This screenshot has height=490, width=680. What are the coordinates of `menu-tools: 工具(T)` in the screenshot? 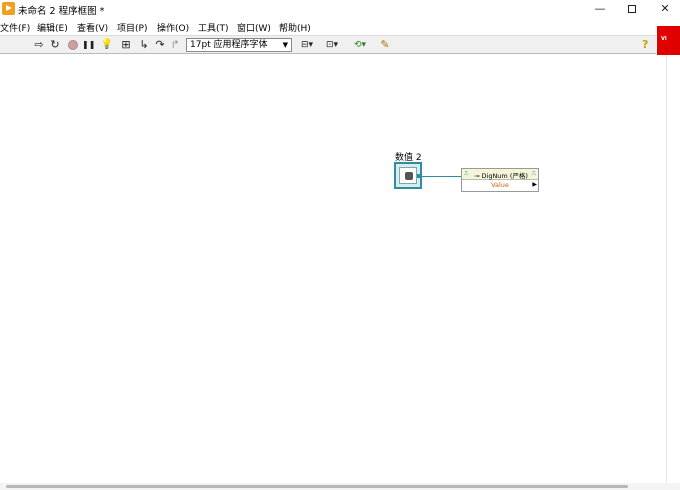 It's located at (213, 27).